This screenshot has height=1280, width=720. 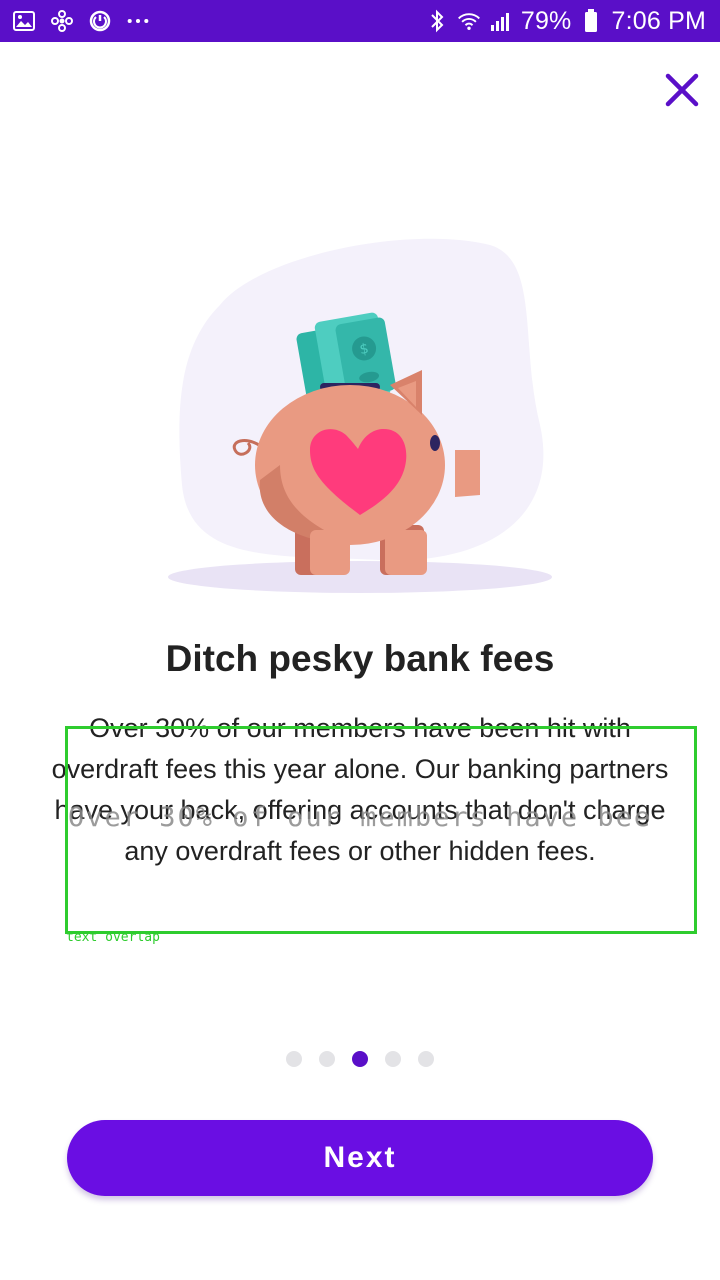 What do you see at coordinates (360, 1158) in the screenshot?
I see `next-button: Next` at bounding box center [360, 1158].